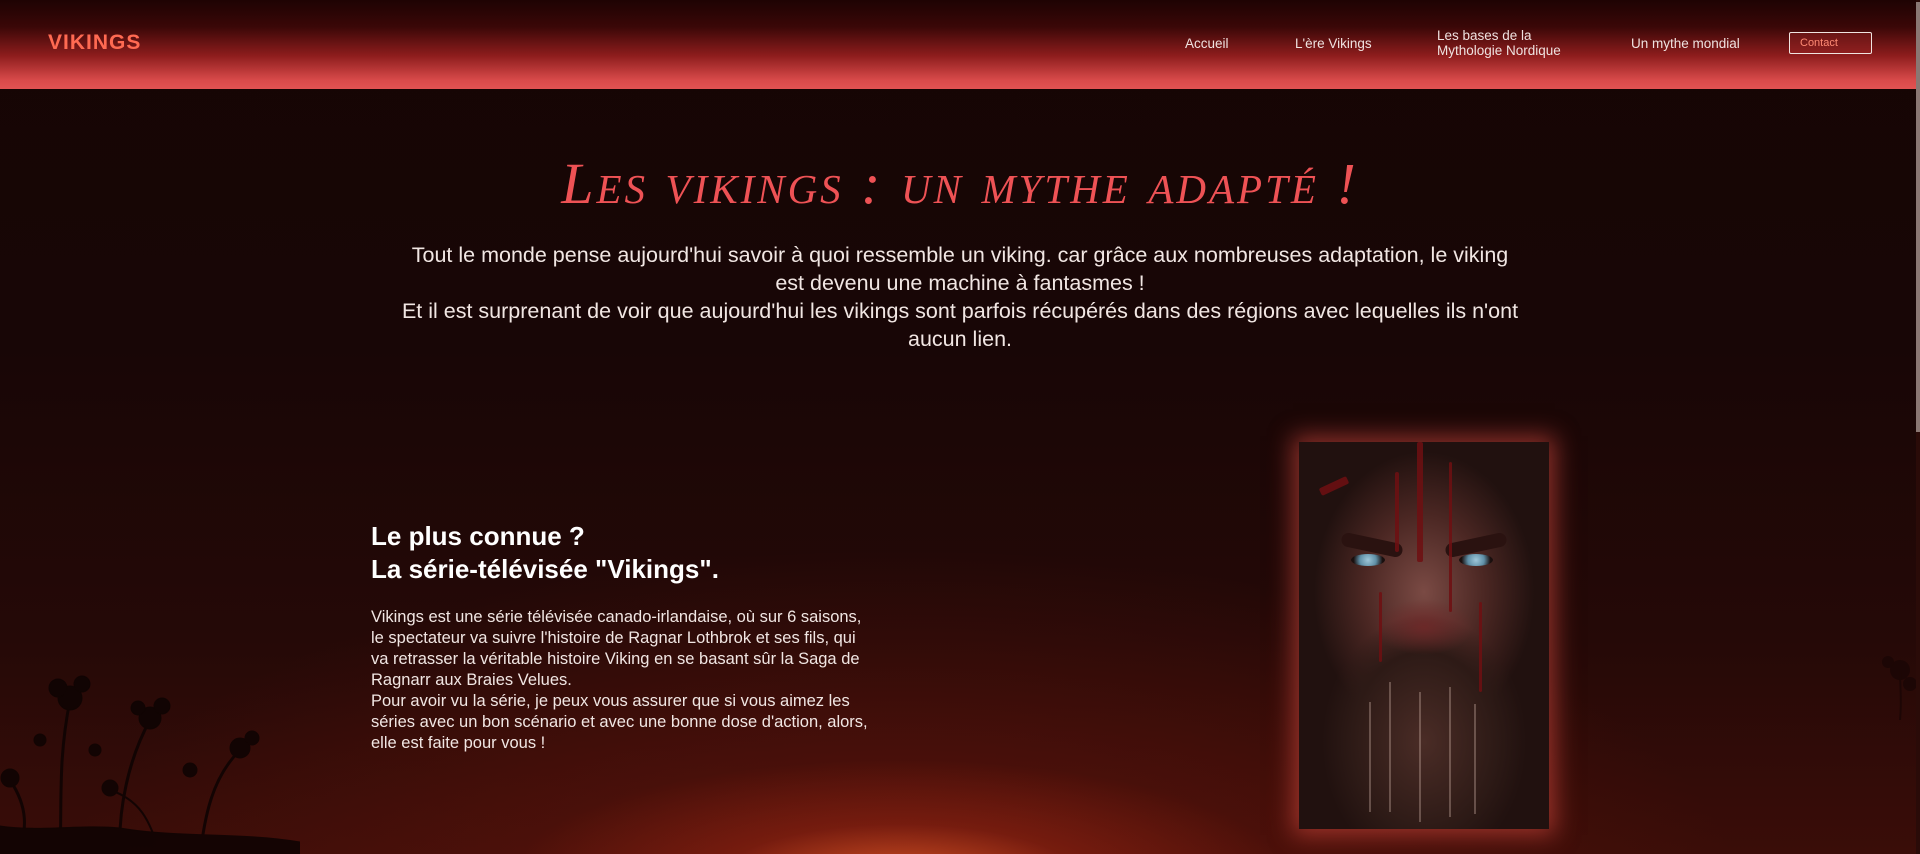 This screenshot has width=1920, height=854. What do you see at coordinates (1368, 560) in the screenshot?
I see `left-eye` at bounding box center [1368, 560].